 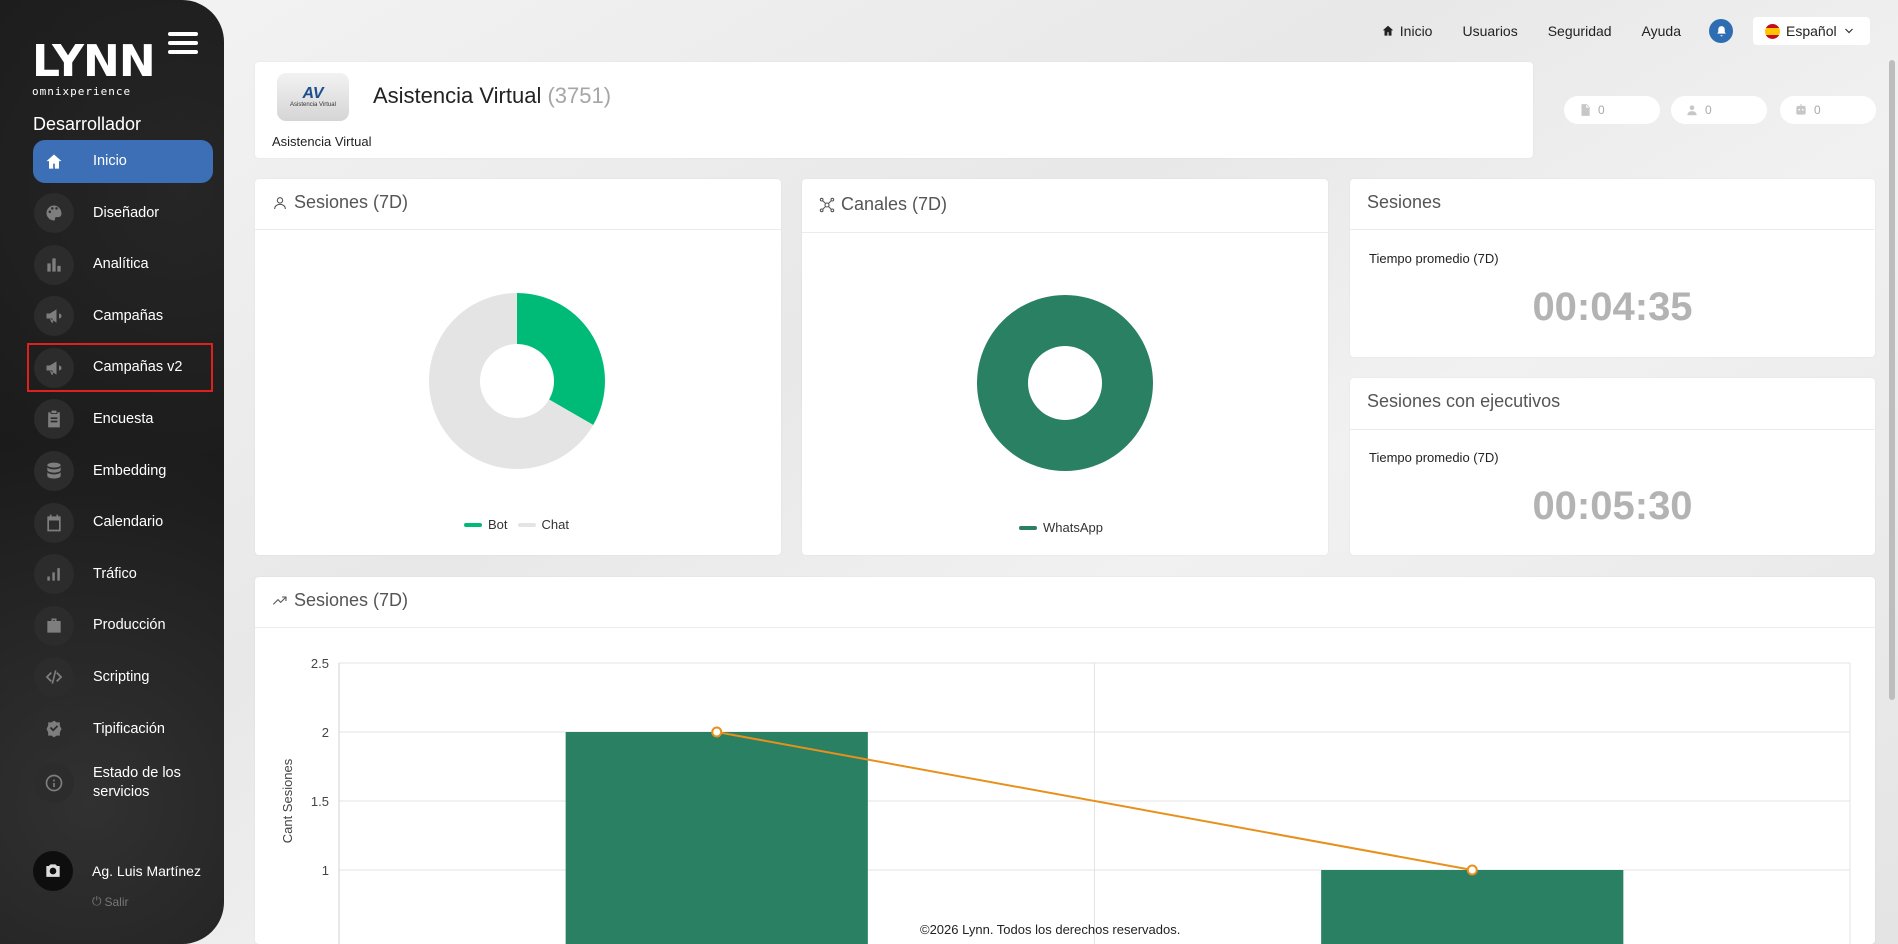 I want to click on legend-label-bot: Bot, so click(x=498, y=524).